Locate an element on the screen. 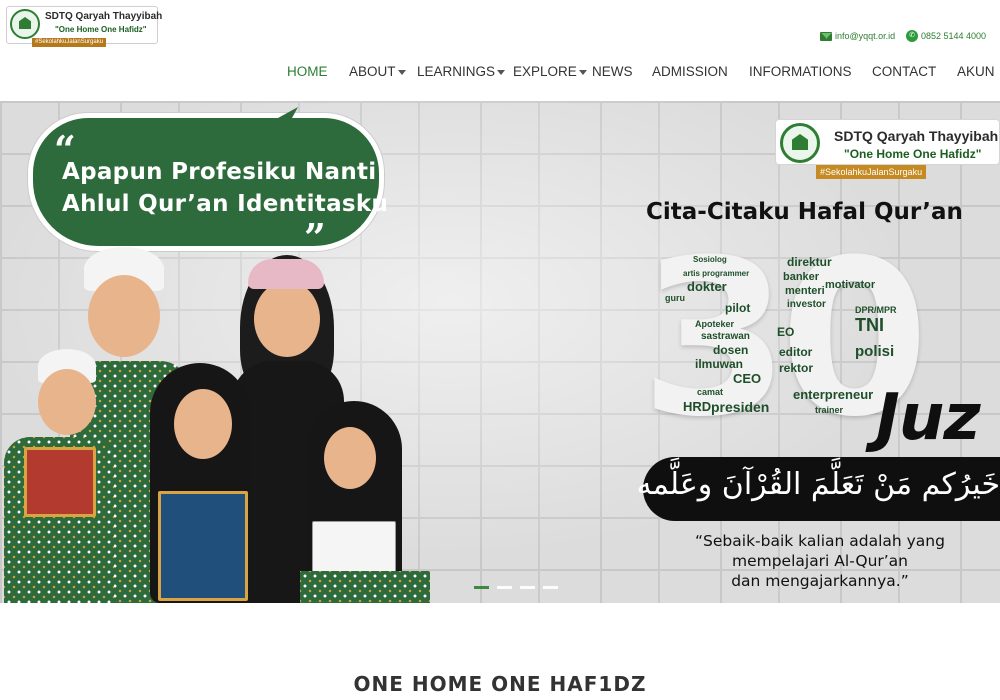  contact-phone: ✆ 0852 5144 4000 is located at coordinates (946, 36).